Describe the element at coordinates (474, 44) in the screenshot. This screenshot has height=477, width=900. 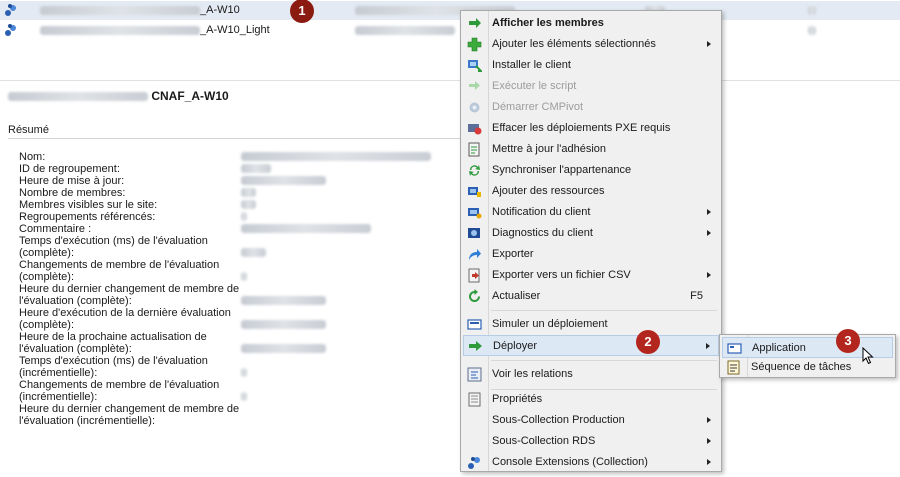
I see `green-plus-icon` at that location.